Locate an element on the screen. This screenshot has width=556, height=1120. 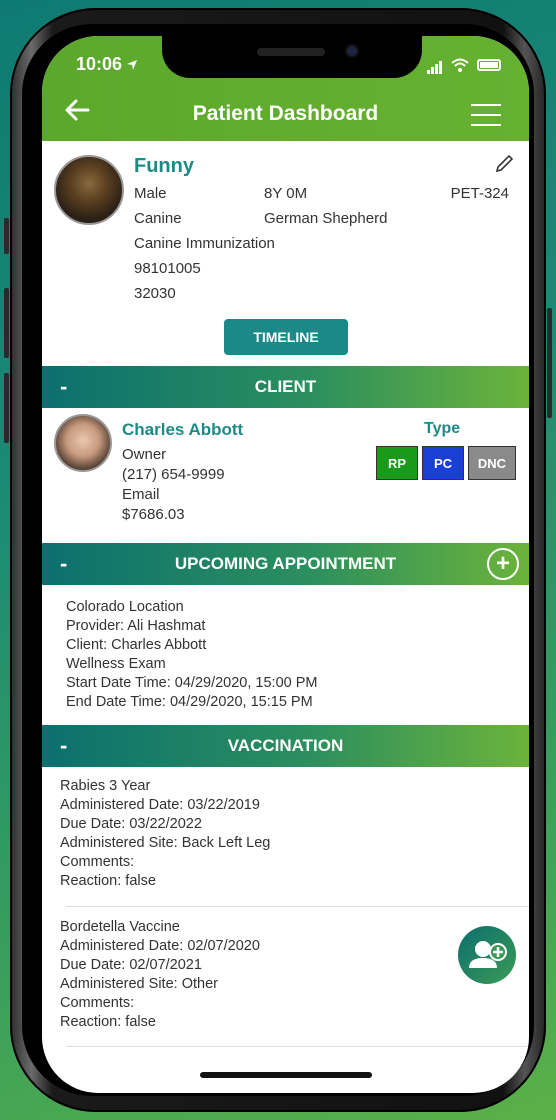
appointment-client: Client: Charles Abbott is located at coordinates (136, 645).